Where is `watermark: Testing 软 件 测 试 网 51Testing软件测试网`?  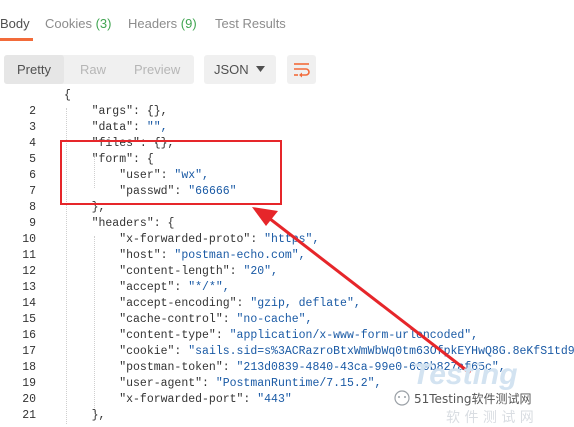 watermark: Testing 软 件 测 试 网 51Testing软件测试网 is located at coordinates (479, 389).